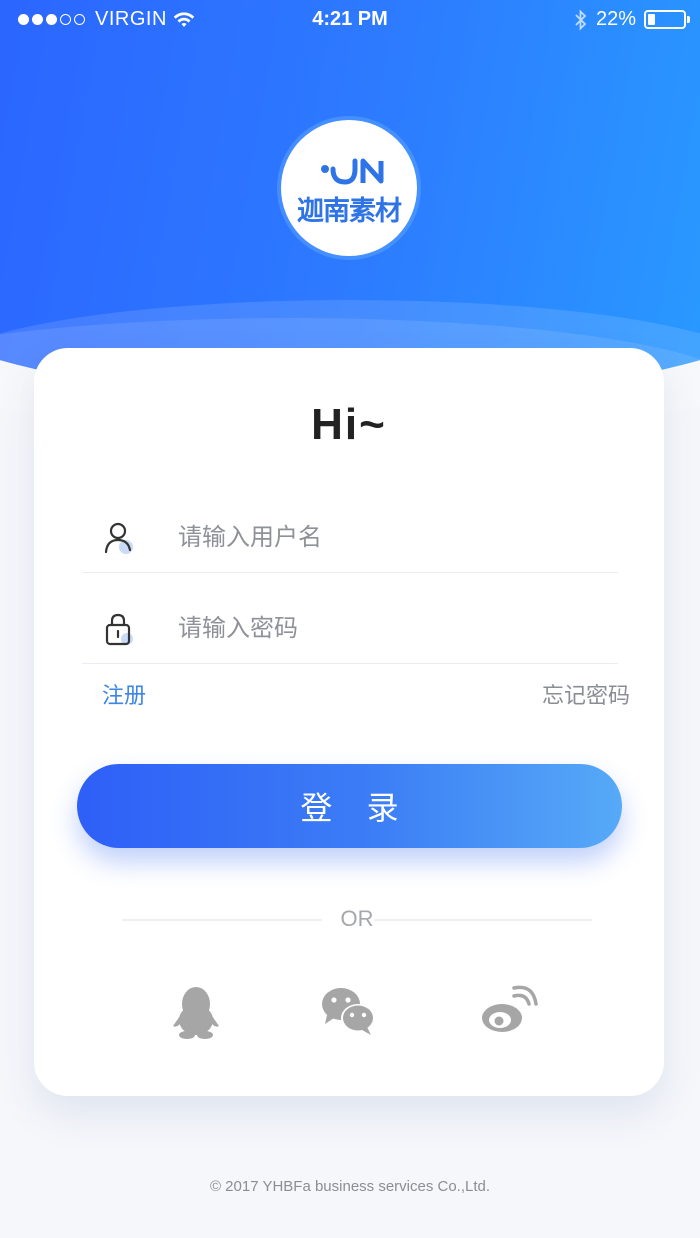 The width and height of the screenshot is (700, 1238). I want to click on password-input, so click(388, 628).